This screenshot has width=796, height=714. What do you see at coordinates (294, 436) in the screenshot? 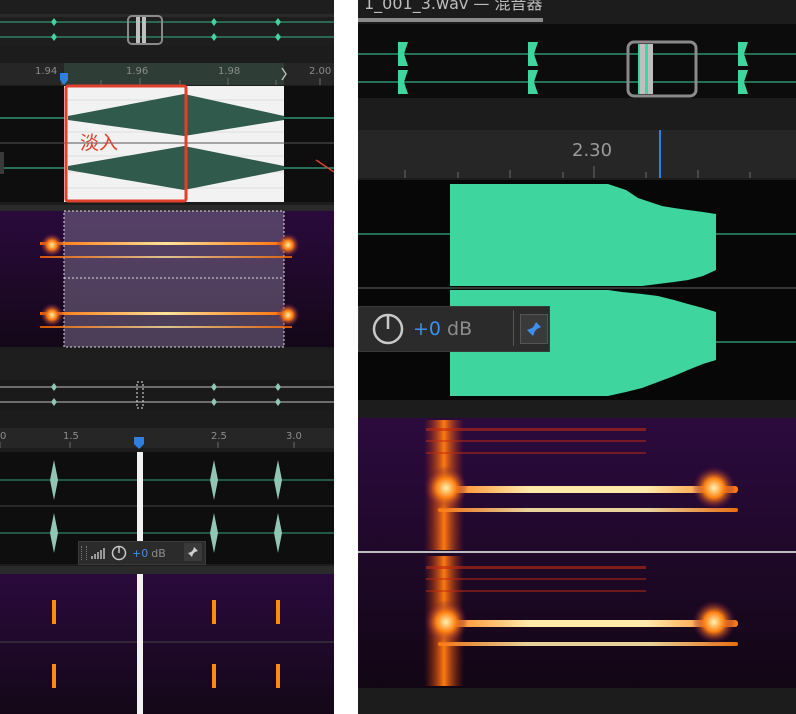
I see `ruler-tick-label: 3.0` at bounding box center [294, 436].